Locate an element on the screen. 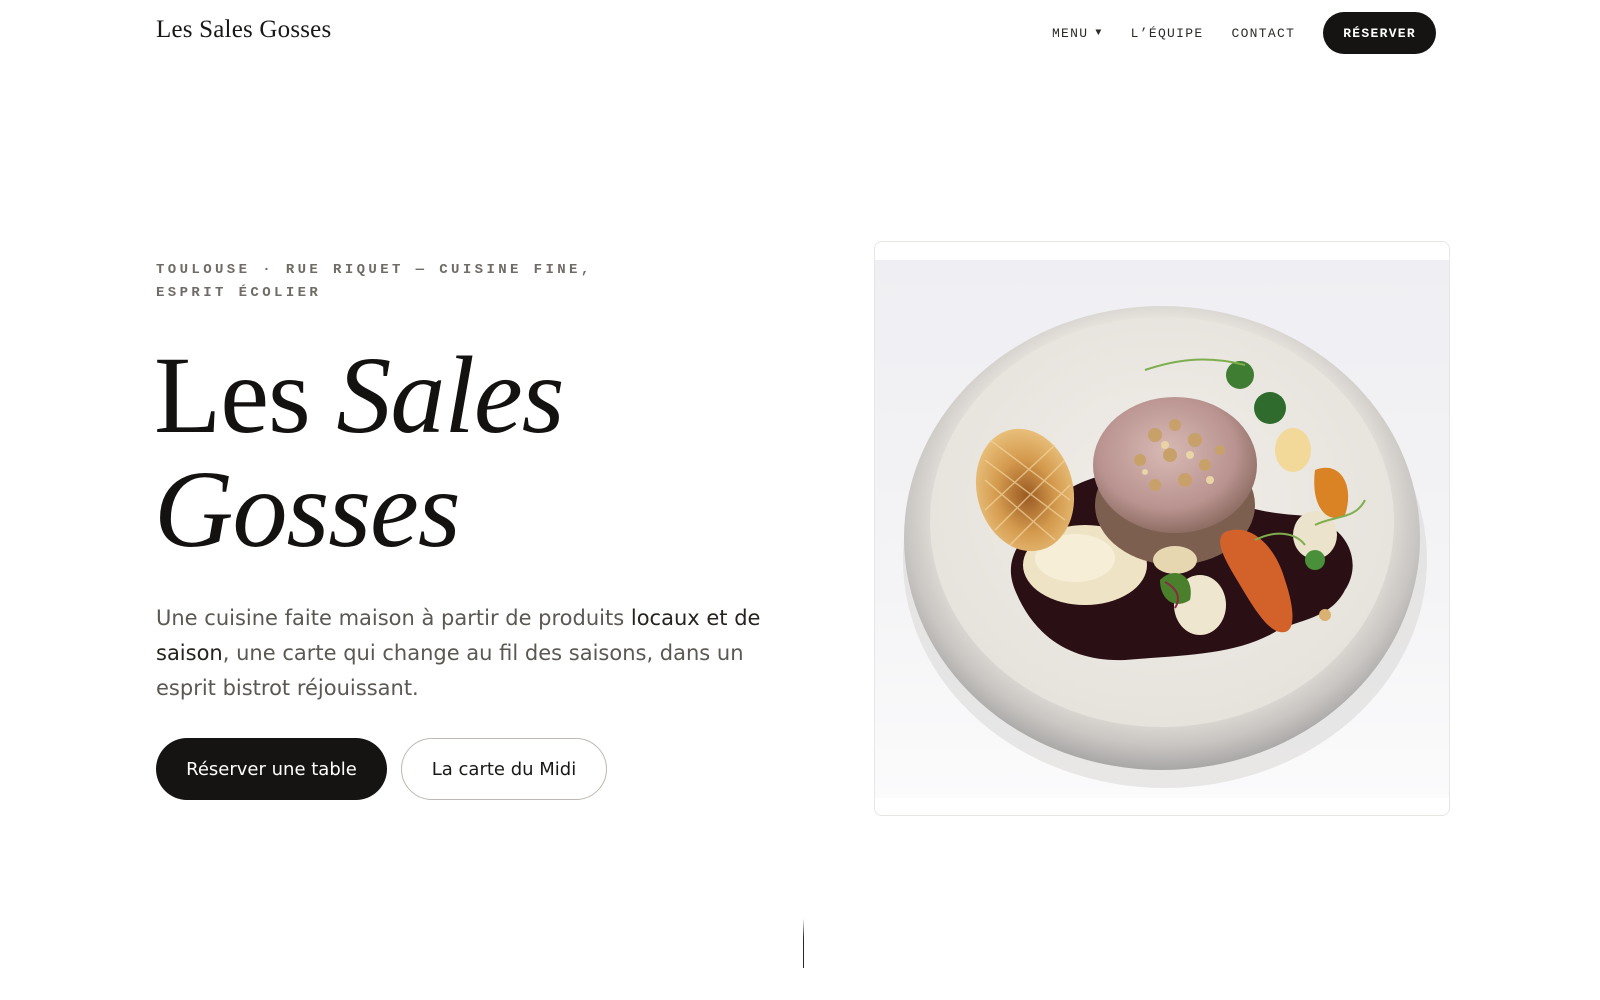  nav-item-equipe-label: L’ÉQUIPE is located at coordinates (1167, 33).